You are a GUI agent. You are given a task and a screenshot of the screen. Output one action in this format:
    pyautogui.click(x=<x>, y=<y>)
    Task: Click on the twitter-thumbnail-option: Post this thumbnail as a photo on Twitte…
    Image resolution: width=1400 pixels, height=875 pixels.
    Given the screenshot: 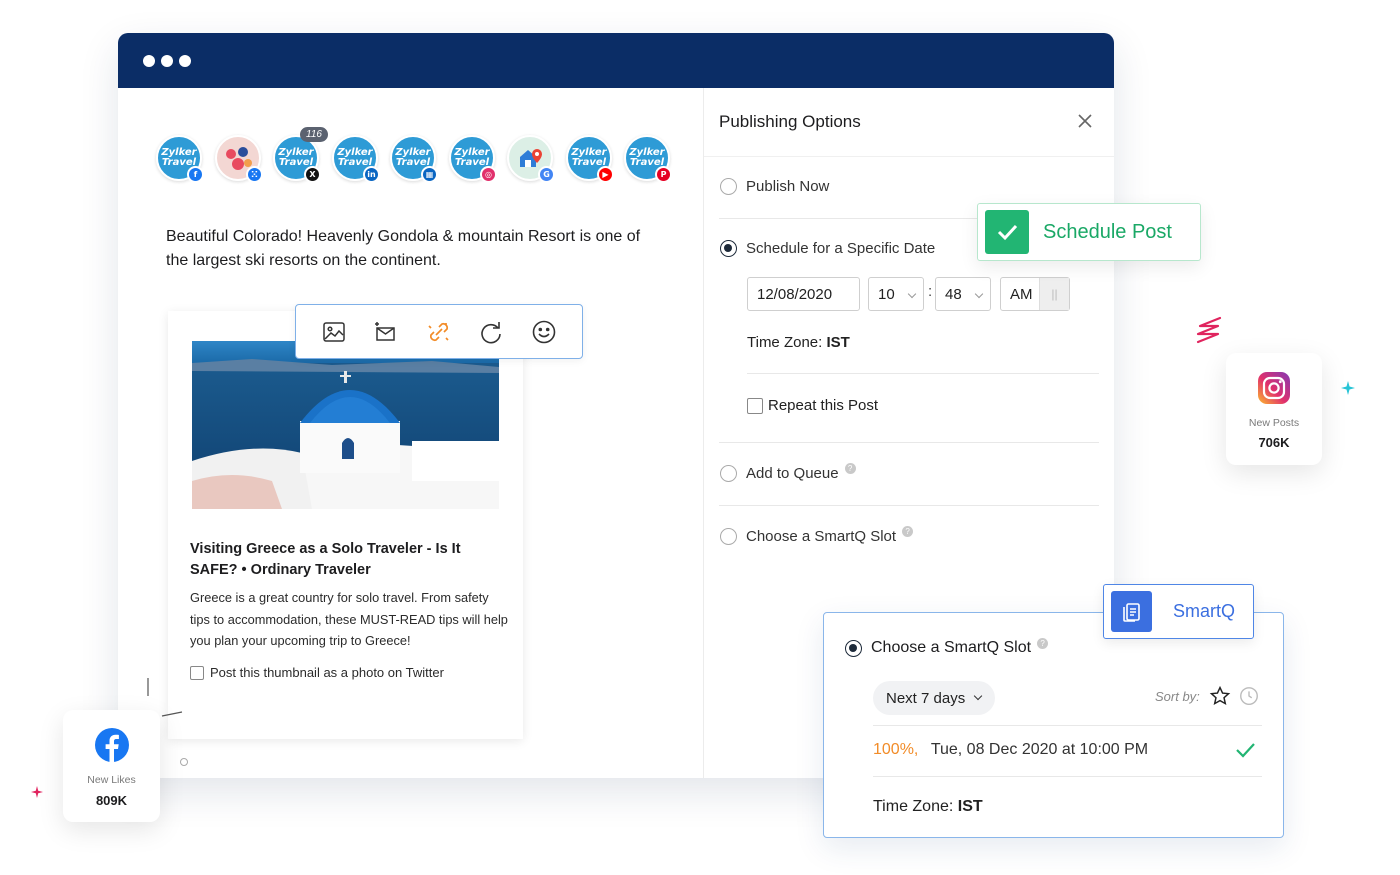 What is the action you would take?
    pyautogui.click(x=317, y=672)
    